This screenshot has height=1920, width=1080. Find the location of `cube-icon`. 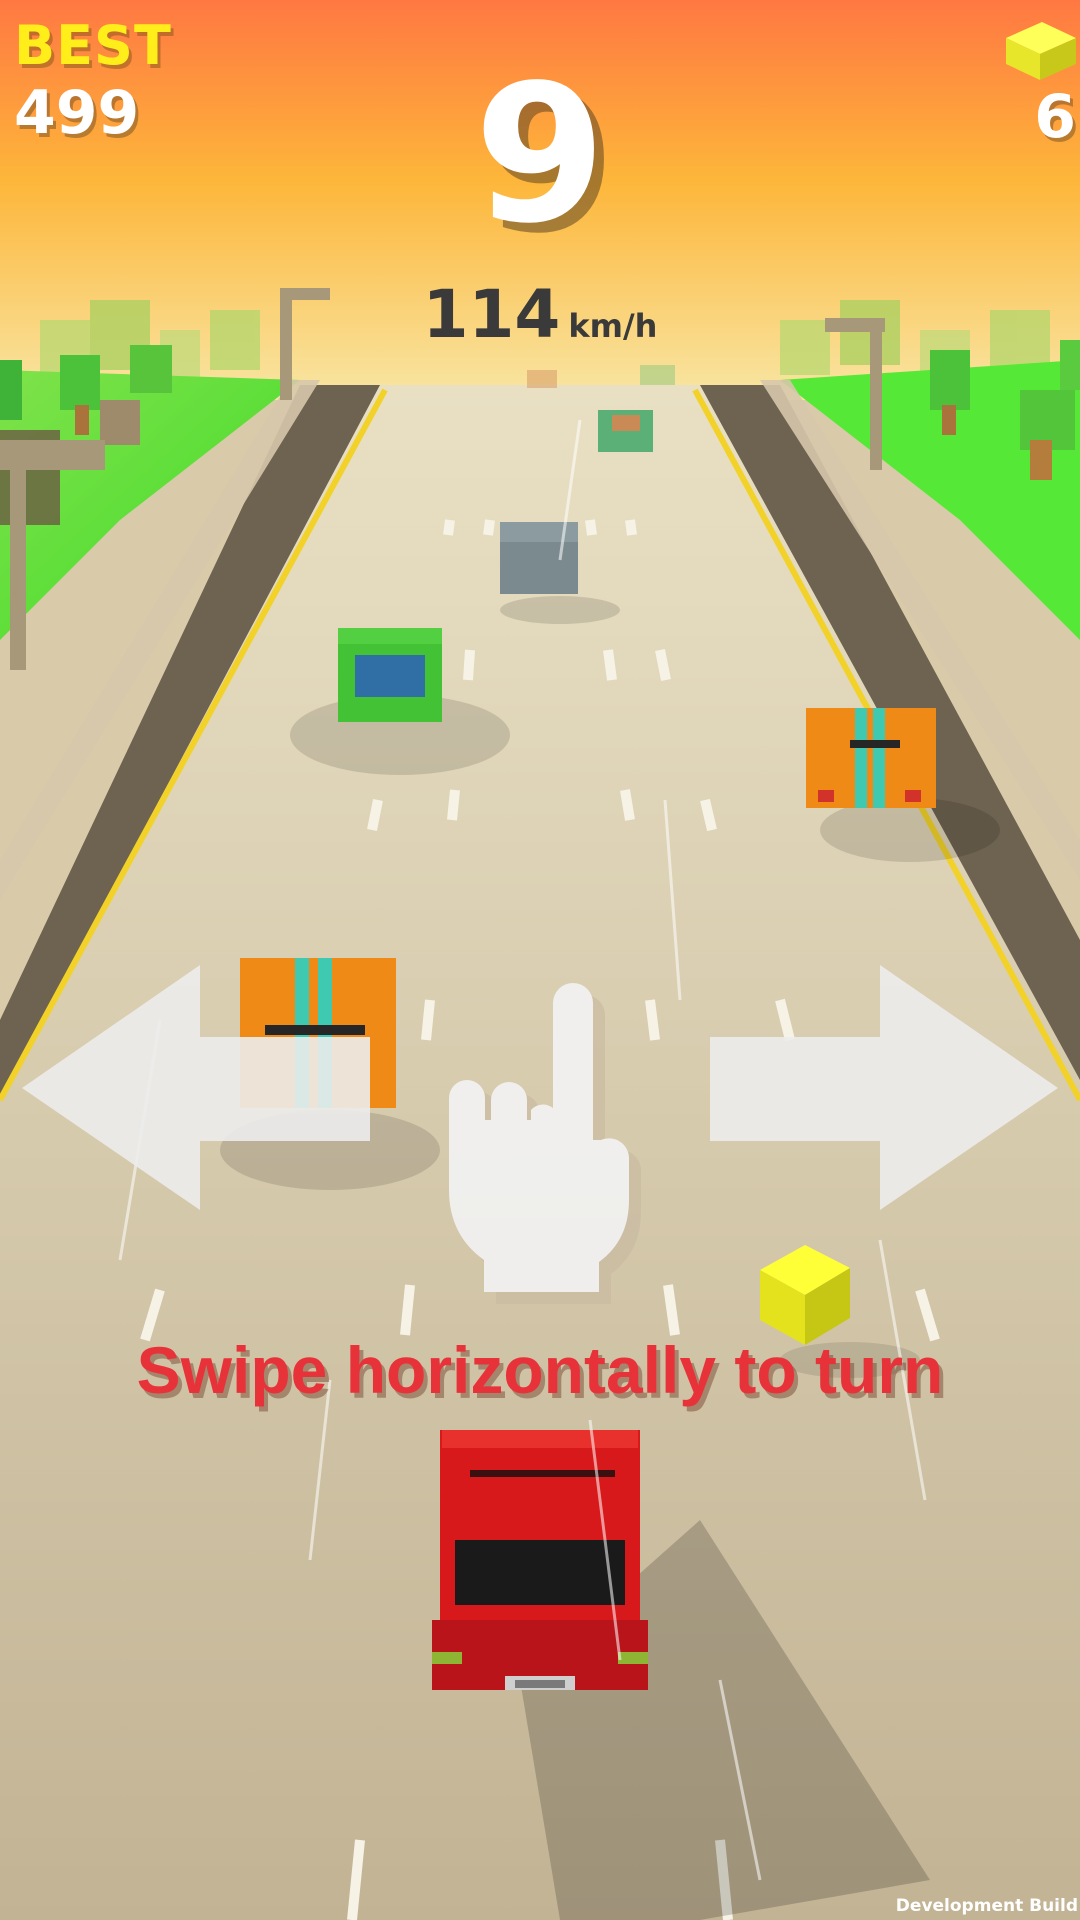

cube-icon is located at coordinates (1041, 51).